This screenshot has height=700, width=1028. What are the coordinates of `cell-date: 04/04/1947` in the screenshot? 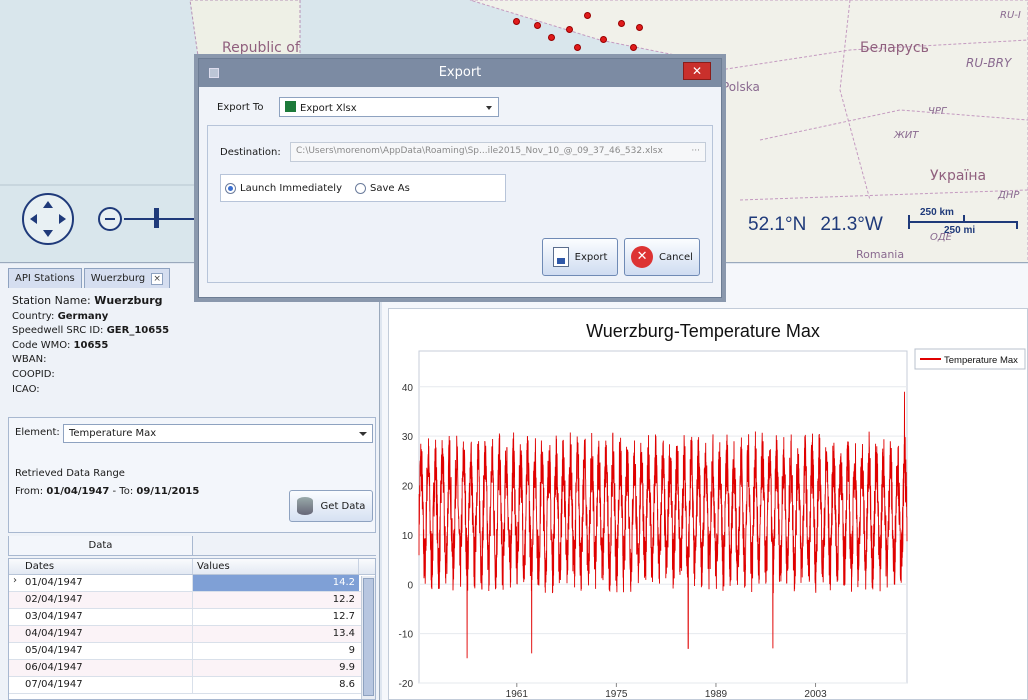 It's located at (107, 634).